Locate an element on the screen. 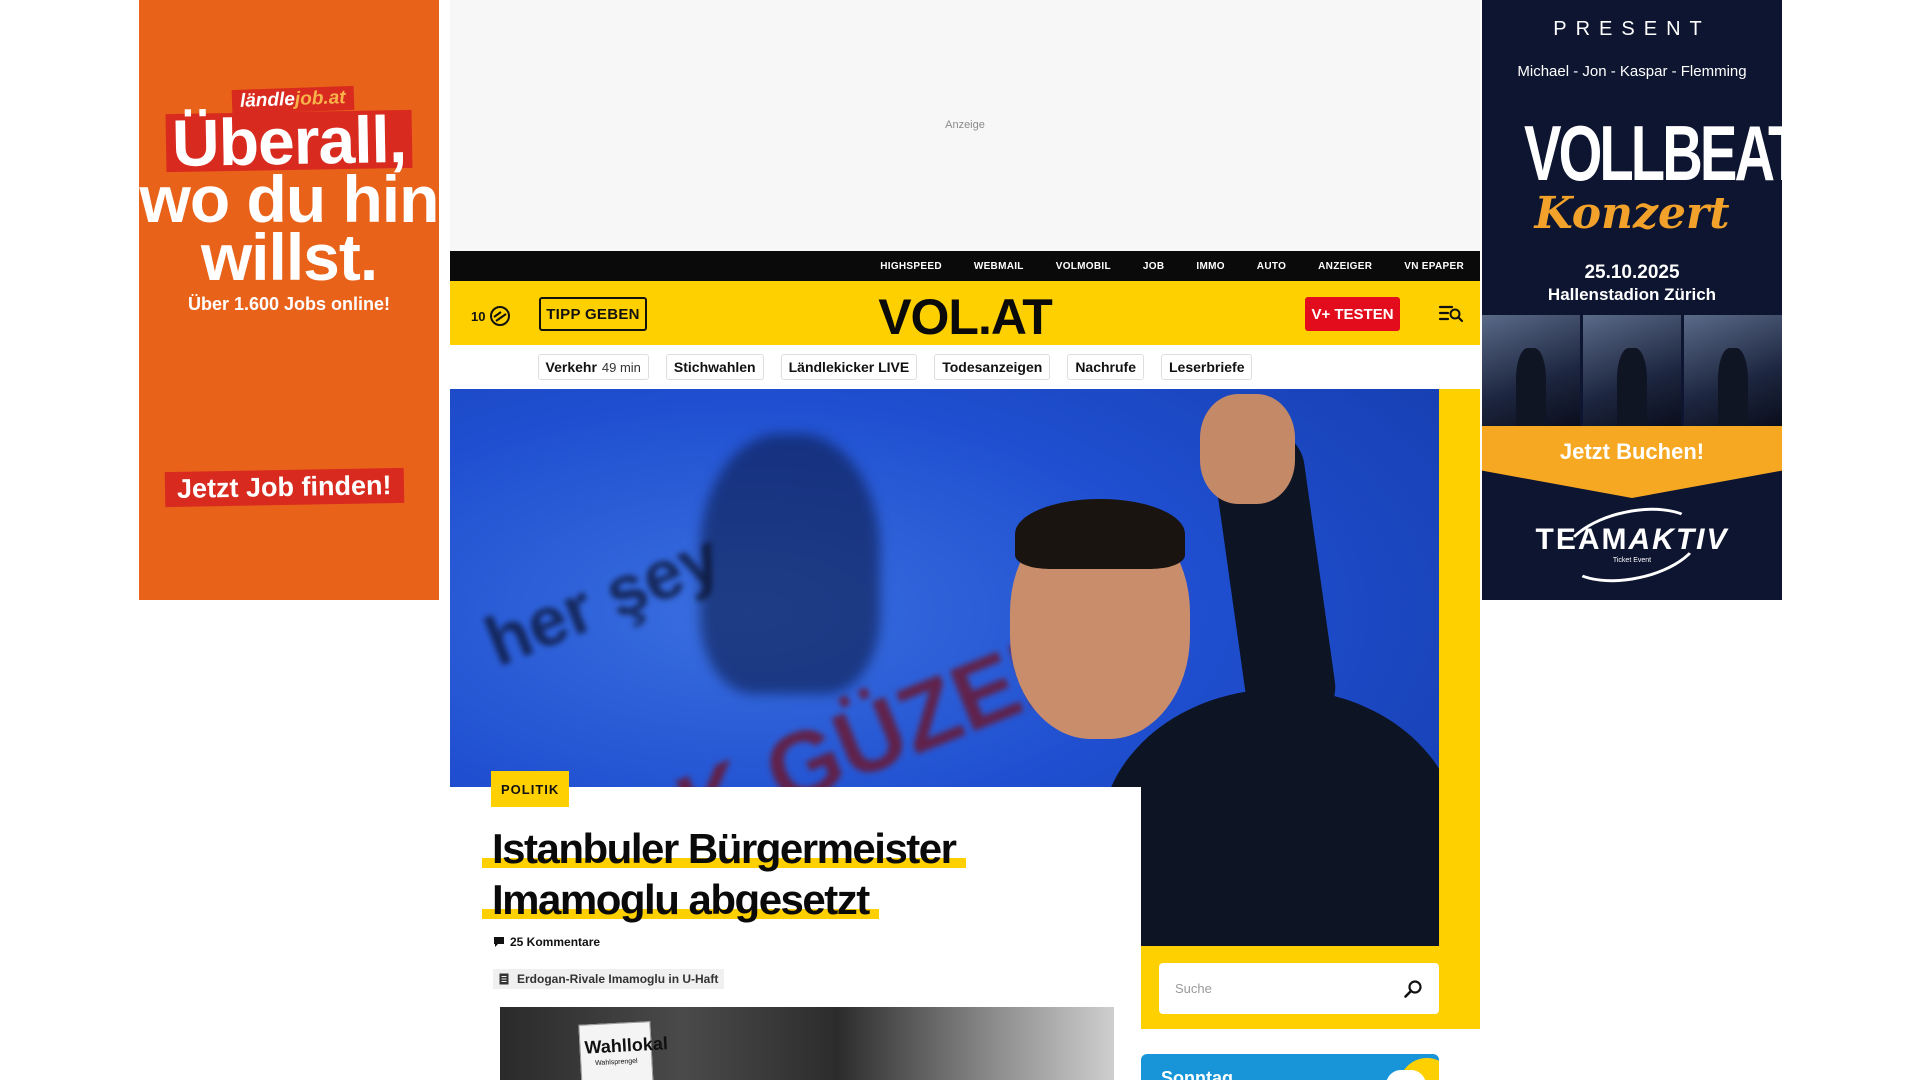 Image resolution: width=1920 pixels, height=1080 pixels. ad-headline-line: willst. is located at coordinates (289, 257).